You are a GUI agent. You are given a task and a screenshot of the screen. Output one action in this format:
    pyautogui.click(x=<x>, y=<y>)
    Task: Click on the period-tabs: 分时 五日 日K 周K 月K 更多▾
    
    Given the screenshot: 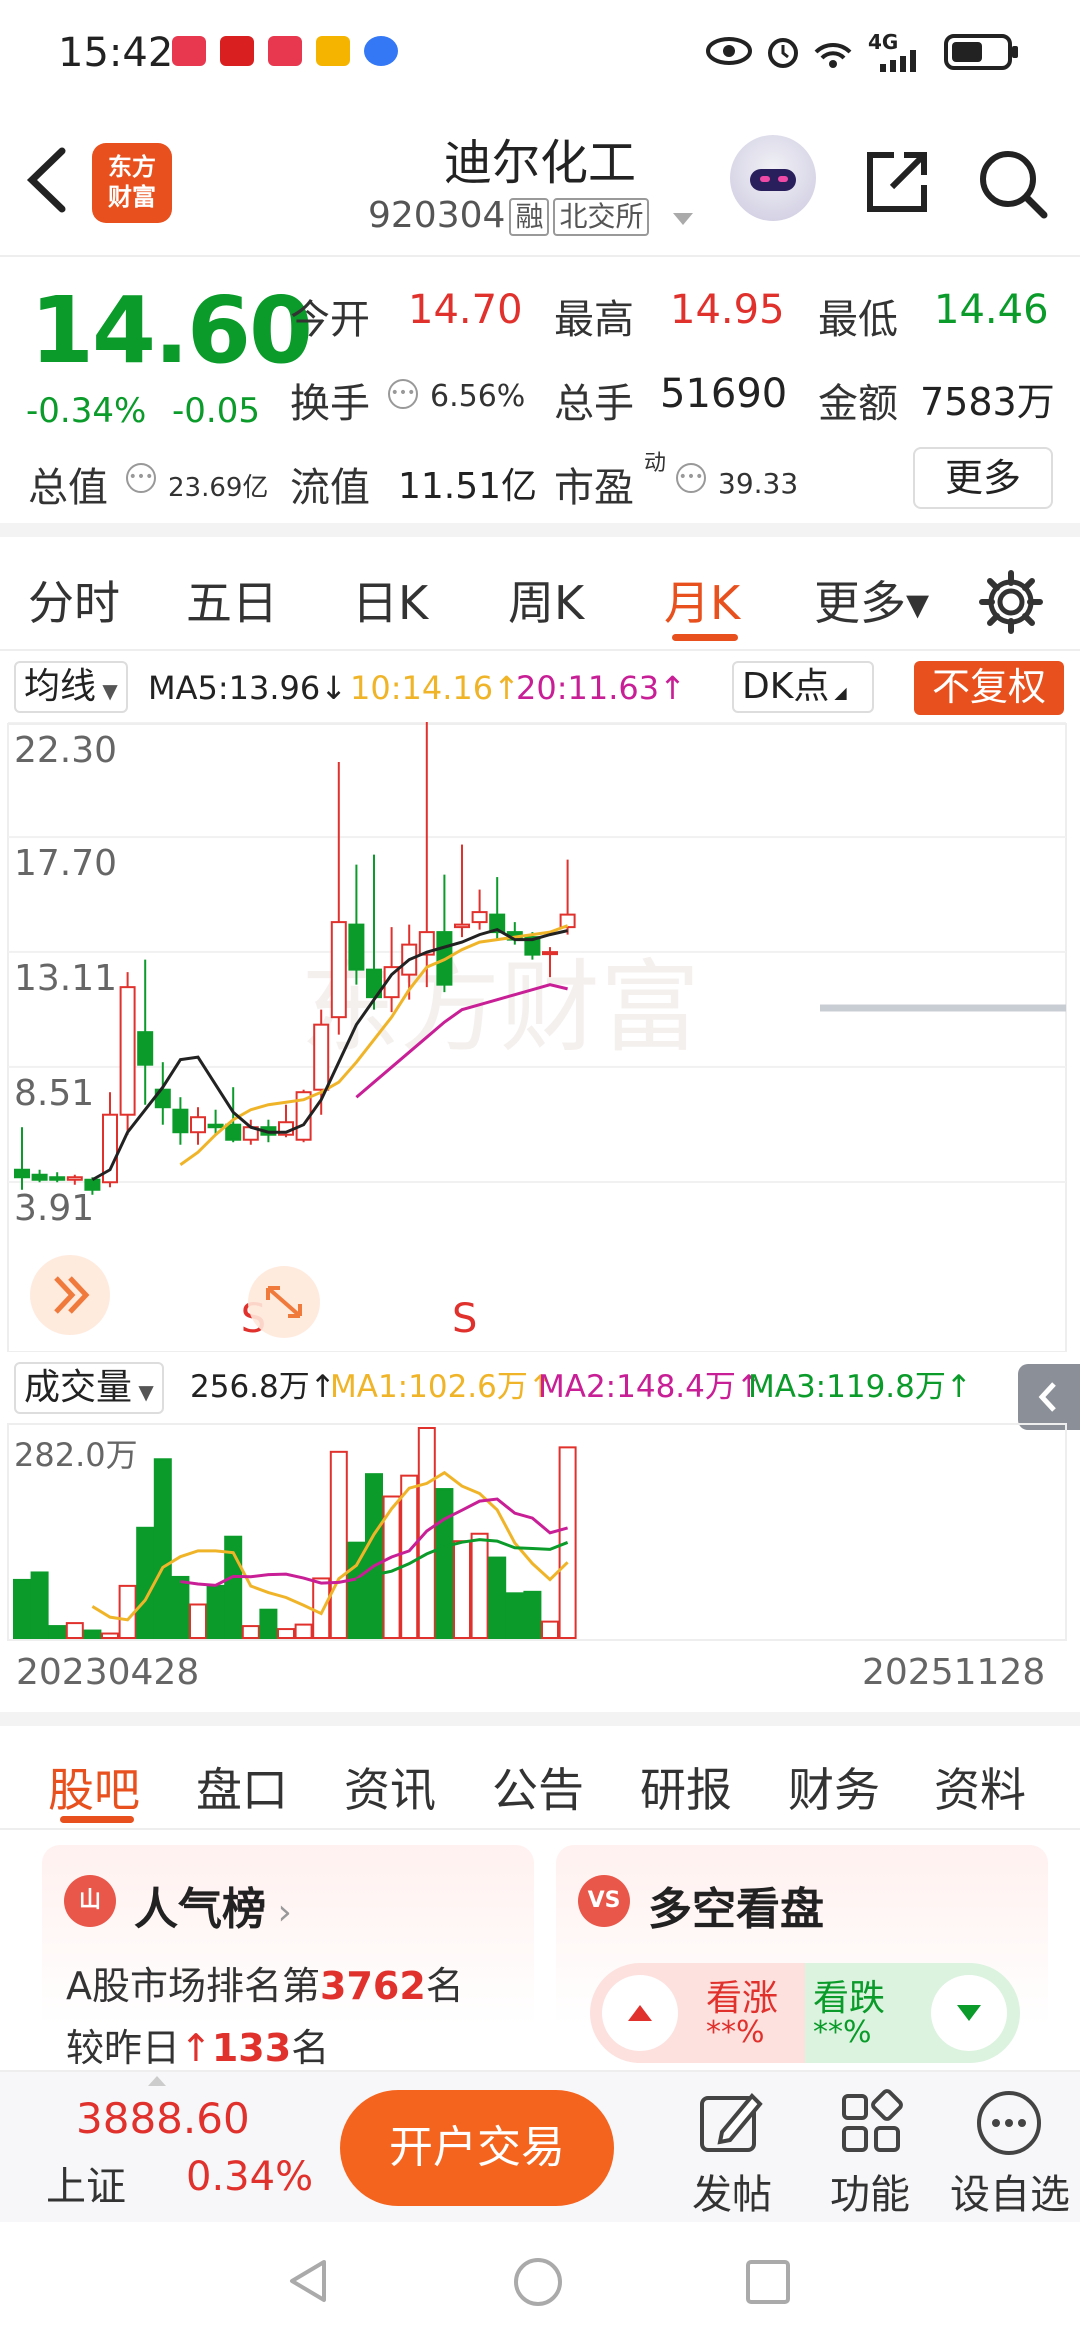 What is the action you would take?
    pyautogui.click(x=540, y=601)
    